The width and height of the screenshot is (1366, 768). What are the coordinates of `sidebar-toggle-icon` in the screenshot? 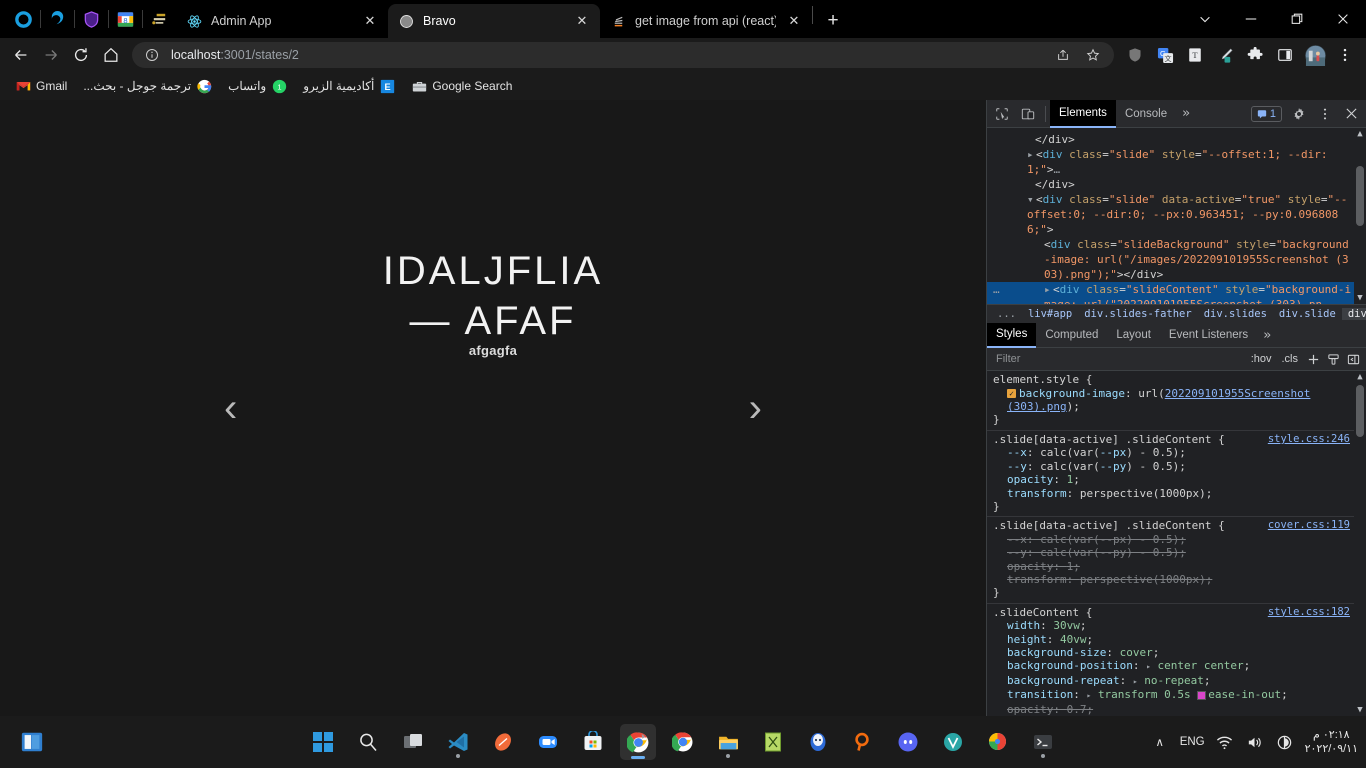 It's located at (1353, 359).